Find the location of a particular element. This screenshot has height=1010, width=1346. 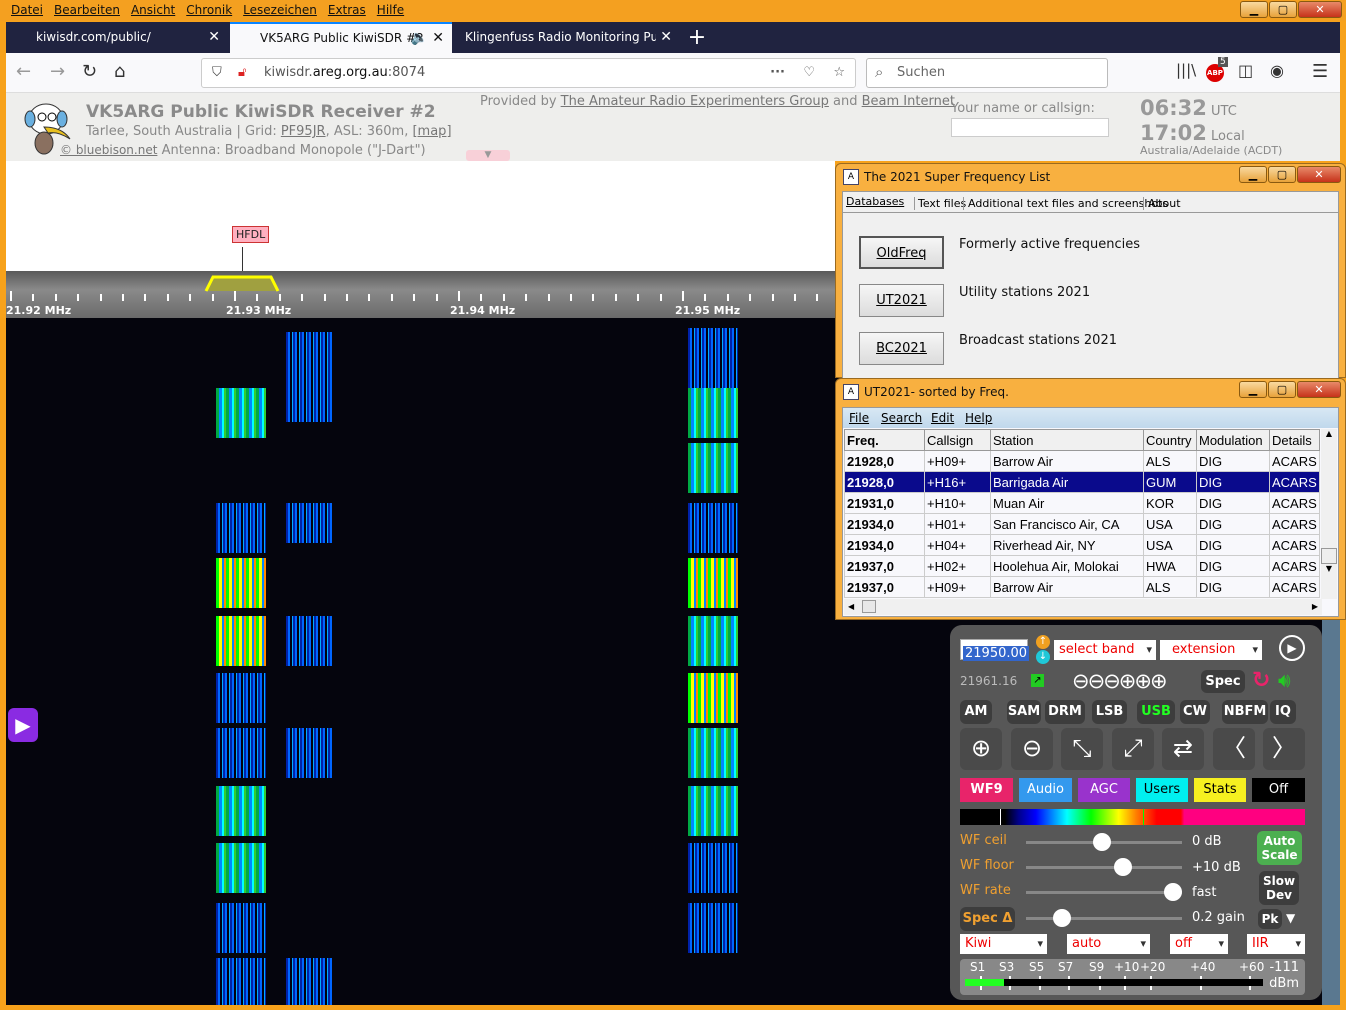

collapse-header-button: ▼ is located at coordinates (488, 155).